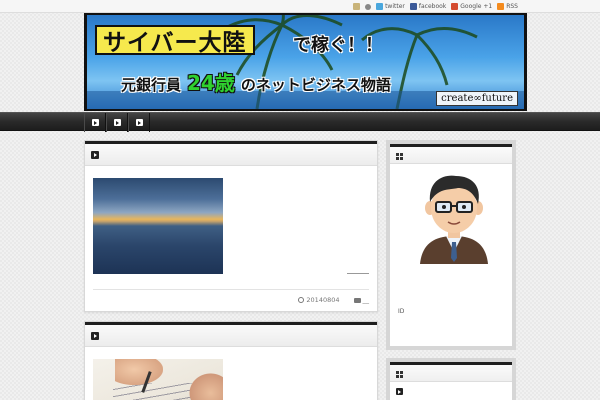  What do you see at coordinates (338, 45) in the screenshot?
I see `banner-title-suffix: で稼ぐ！！` at bounding box center [338, 45].